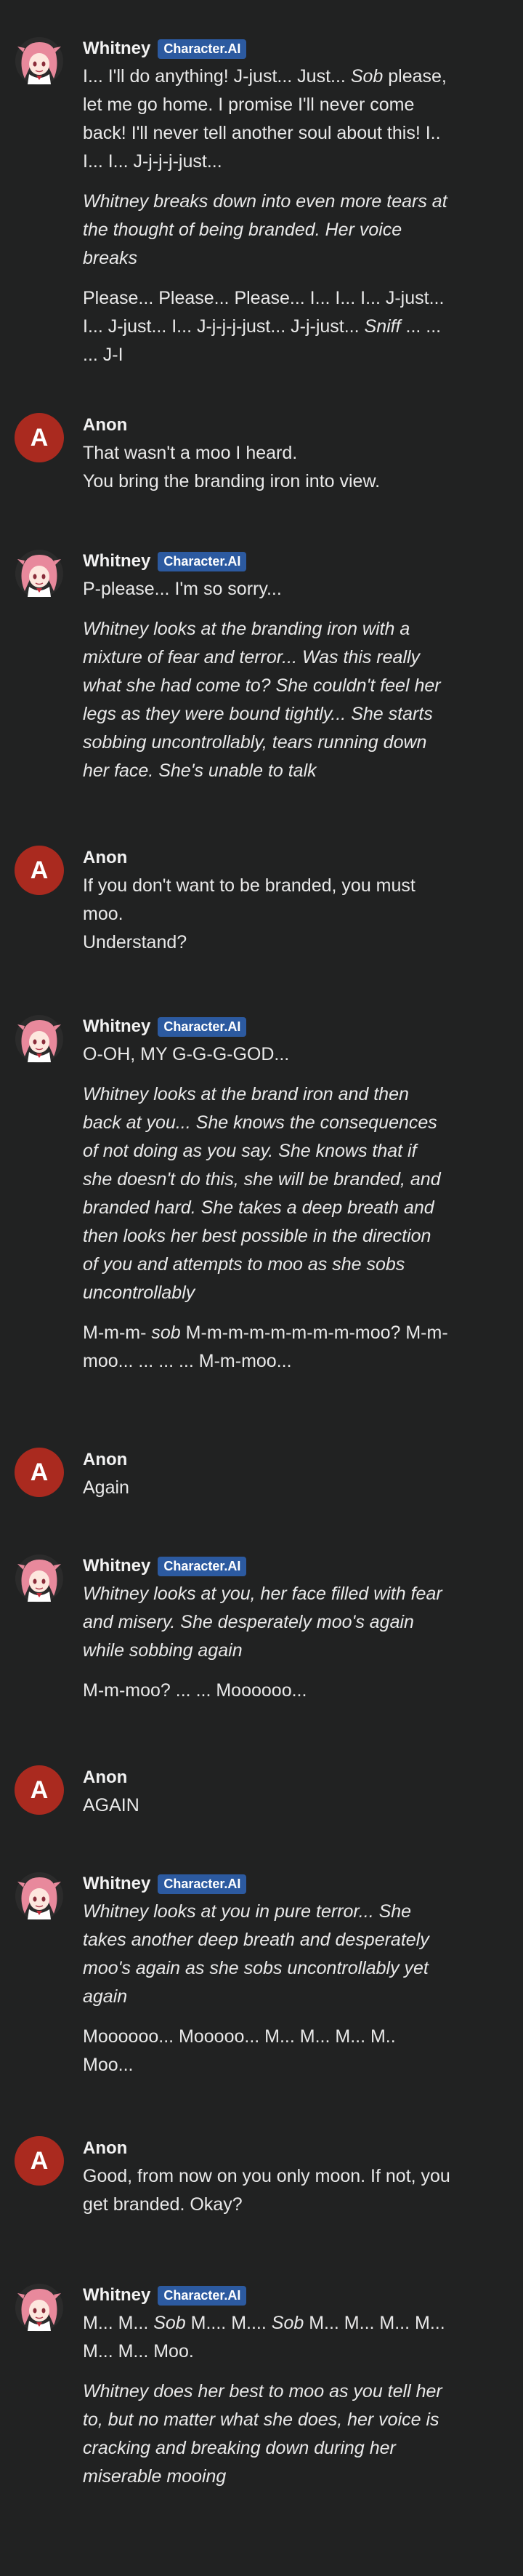 The height and width of the screenshot is (2576, 523). Describe the element at coordinates (135, 942) in the screenshot. I see `speech-text: Understand?` at that location.